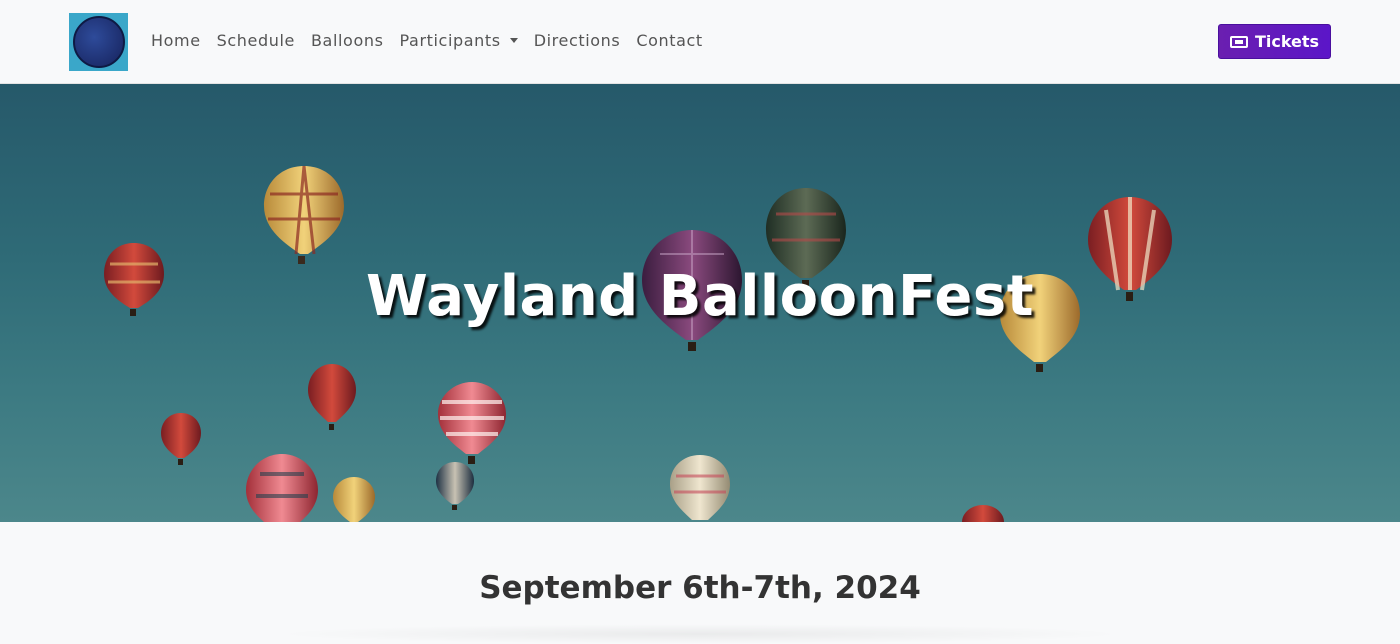 This screenshot has width=1400, height=644. I want to click on balloon-logo-icon, so click(98, 42).